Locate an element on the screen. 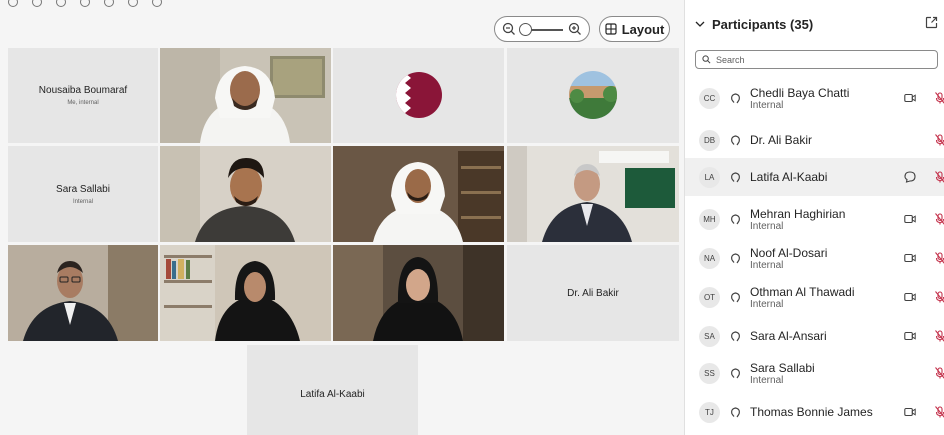 The width and height of the screenshot is (944, 435). participant-name: Latifa Al-Kaabi is located at coordinates (789, 177).